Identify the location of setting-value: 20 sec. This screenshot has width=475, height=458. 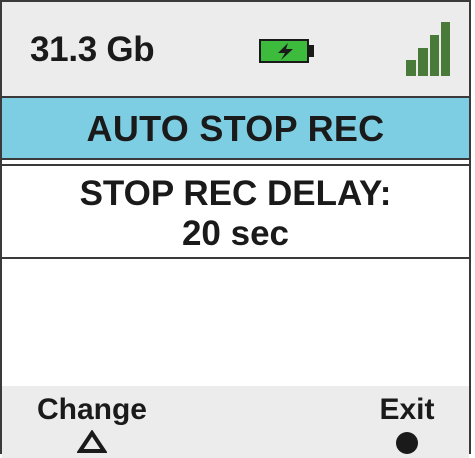
(235, 233).